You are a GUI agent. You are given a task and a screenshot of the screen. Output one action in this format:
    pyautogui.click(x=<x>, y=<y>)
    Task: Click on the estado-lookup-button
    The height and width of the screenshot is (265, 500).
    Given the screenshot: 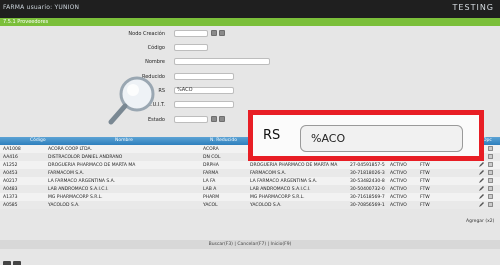 What is the action you would take?
    pyautogui.click(x=214, y=119)
    